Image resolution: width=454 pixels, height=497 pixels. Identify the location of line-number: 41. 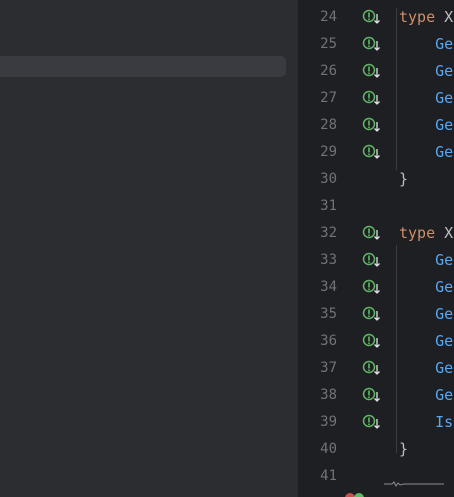
(328, 476).